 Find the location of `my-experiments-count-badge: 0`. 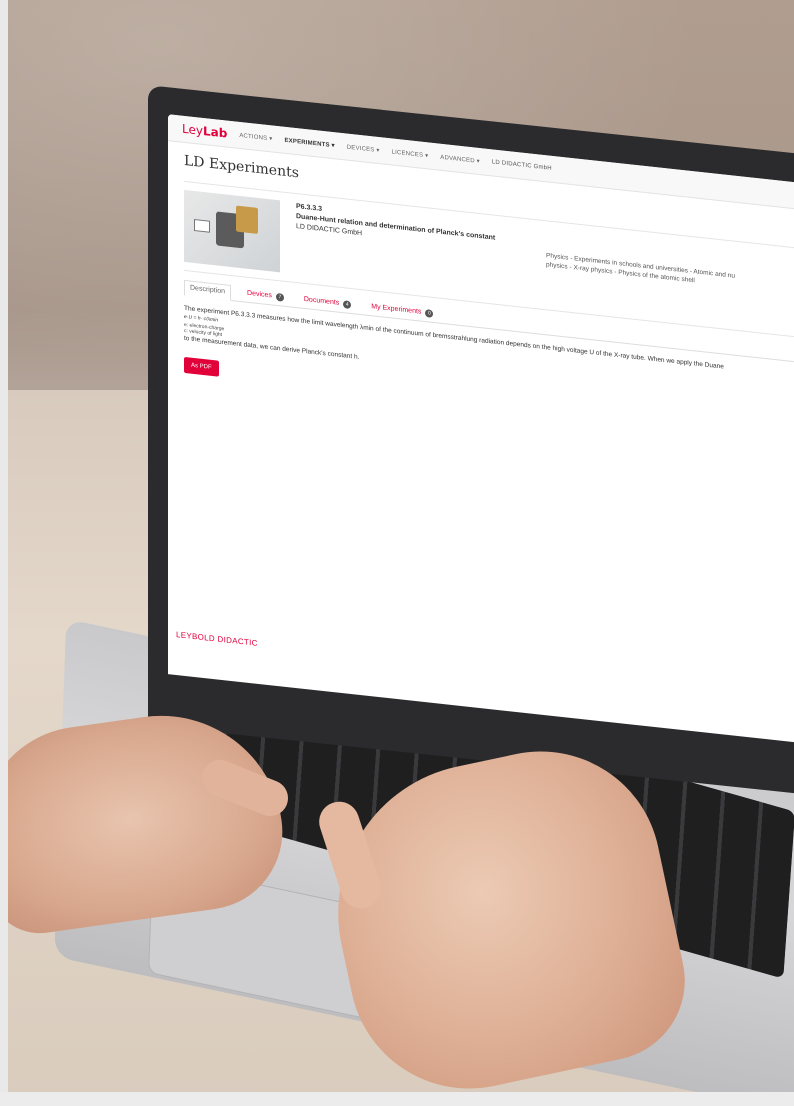

my-experiments-count-badge: 0 is located at coordinates (429, 313).